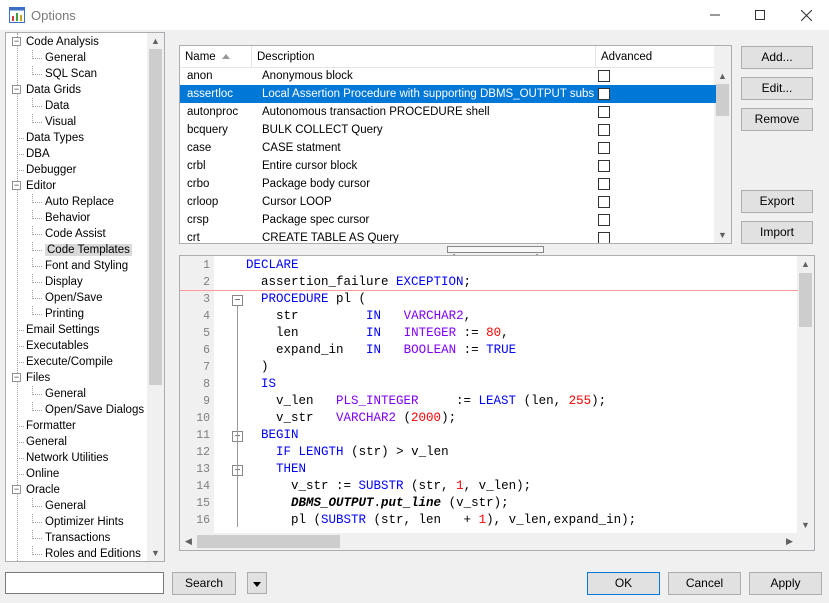 The height and width of the screenshot is (603, 829). Describe the element at coordinates (785, 583) in the screenshot. I see `apply-button: Apply` at that location.